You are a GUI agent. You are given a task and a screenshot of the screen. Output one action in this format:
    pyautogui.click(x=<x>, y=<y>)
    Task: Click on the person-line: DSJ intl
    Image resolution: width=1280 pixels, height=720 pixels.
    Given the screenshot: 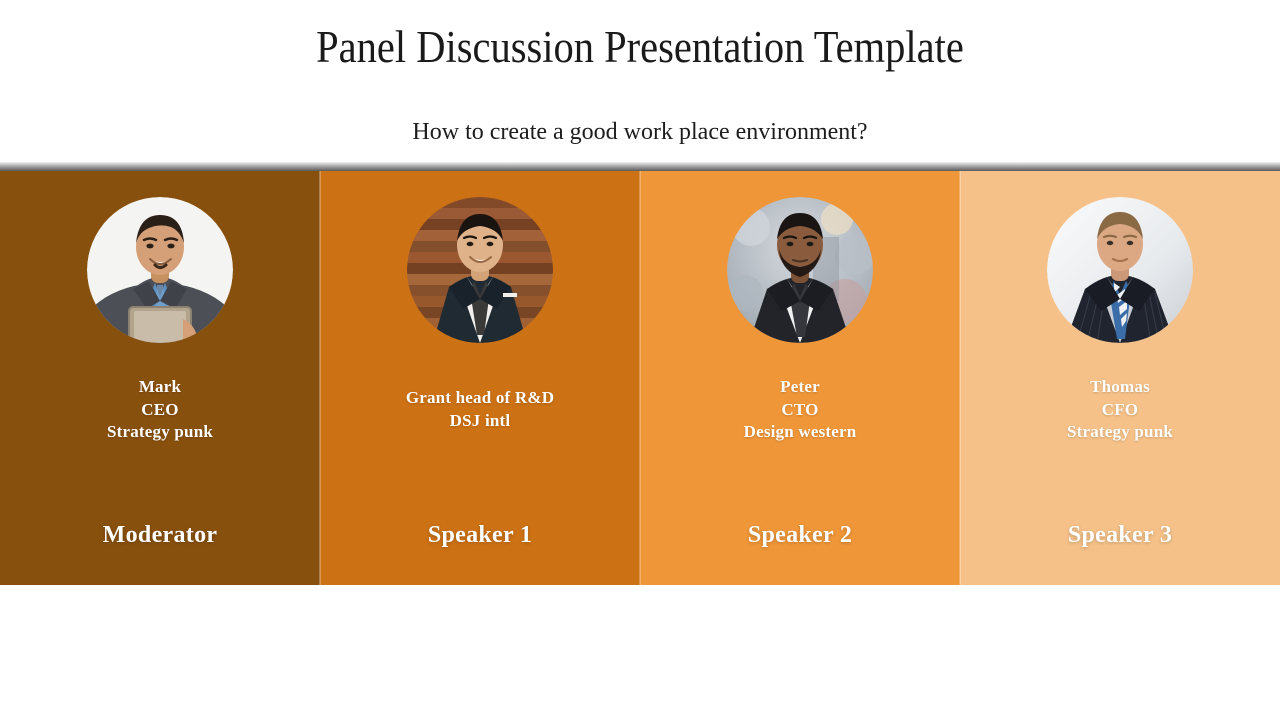 What is the action you would take?
    pyautogui.click(x=480, y=420)
    